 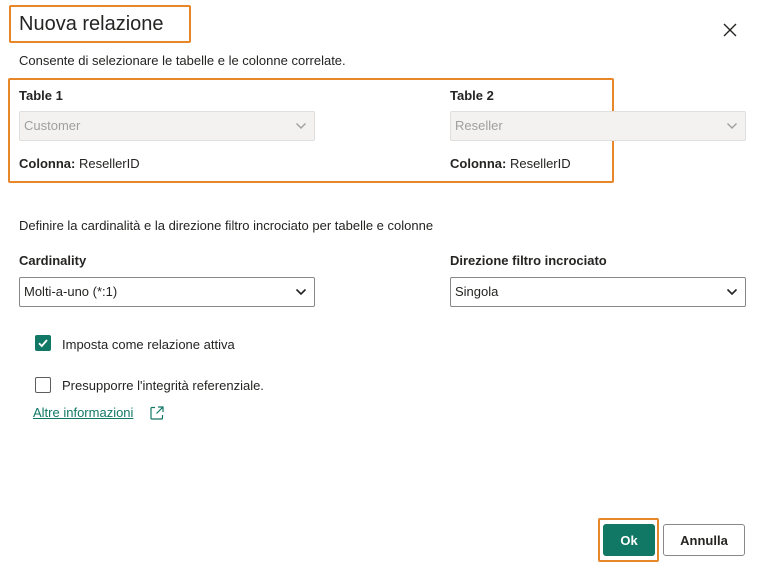 I want to click on crossfilter-label: Direzione filtro incrociato, so click(x=528, y=260).